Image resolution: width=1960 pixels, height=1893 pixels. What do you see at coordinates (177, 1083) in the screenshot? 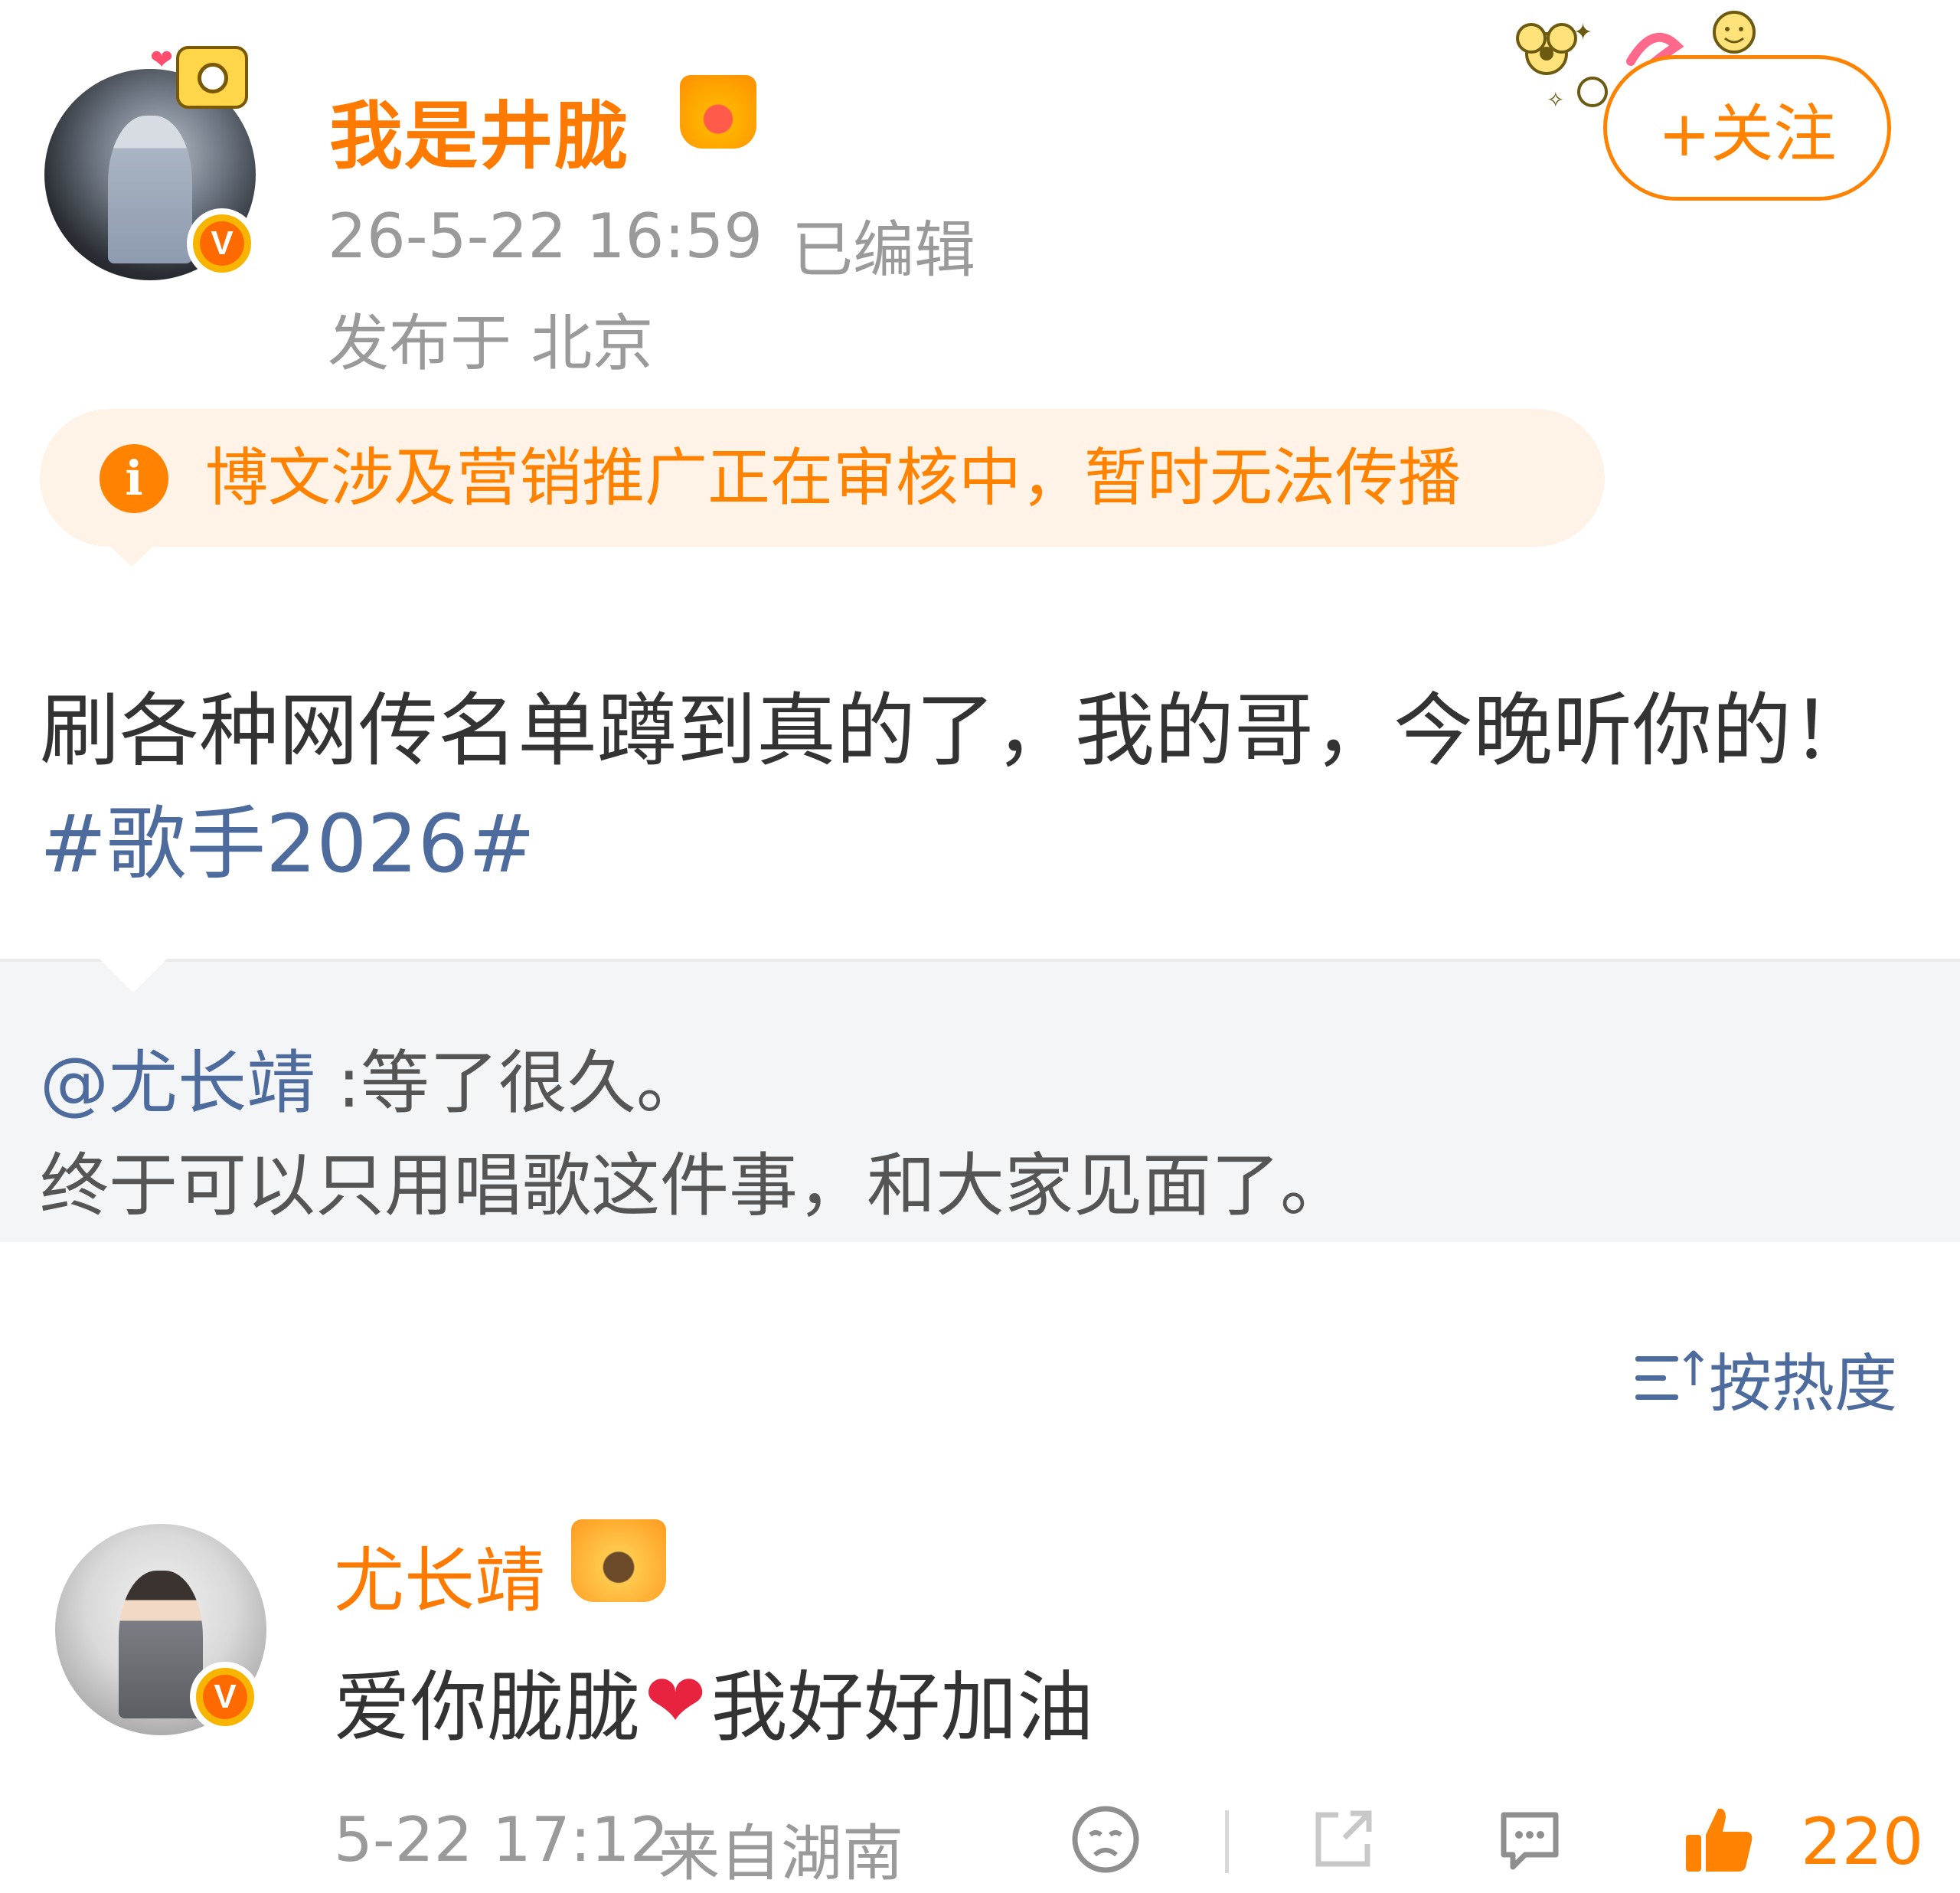
I see `mention-link: @尤长靖` at bounding box center [177, 1083].